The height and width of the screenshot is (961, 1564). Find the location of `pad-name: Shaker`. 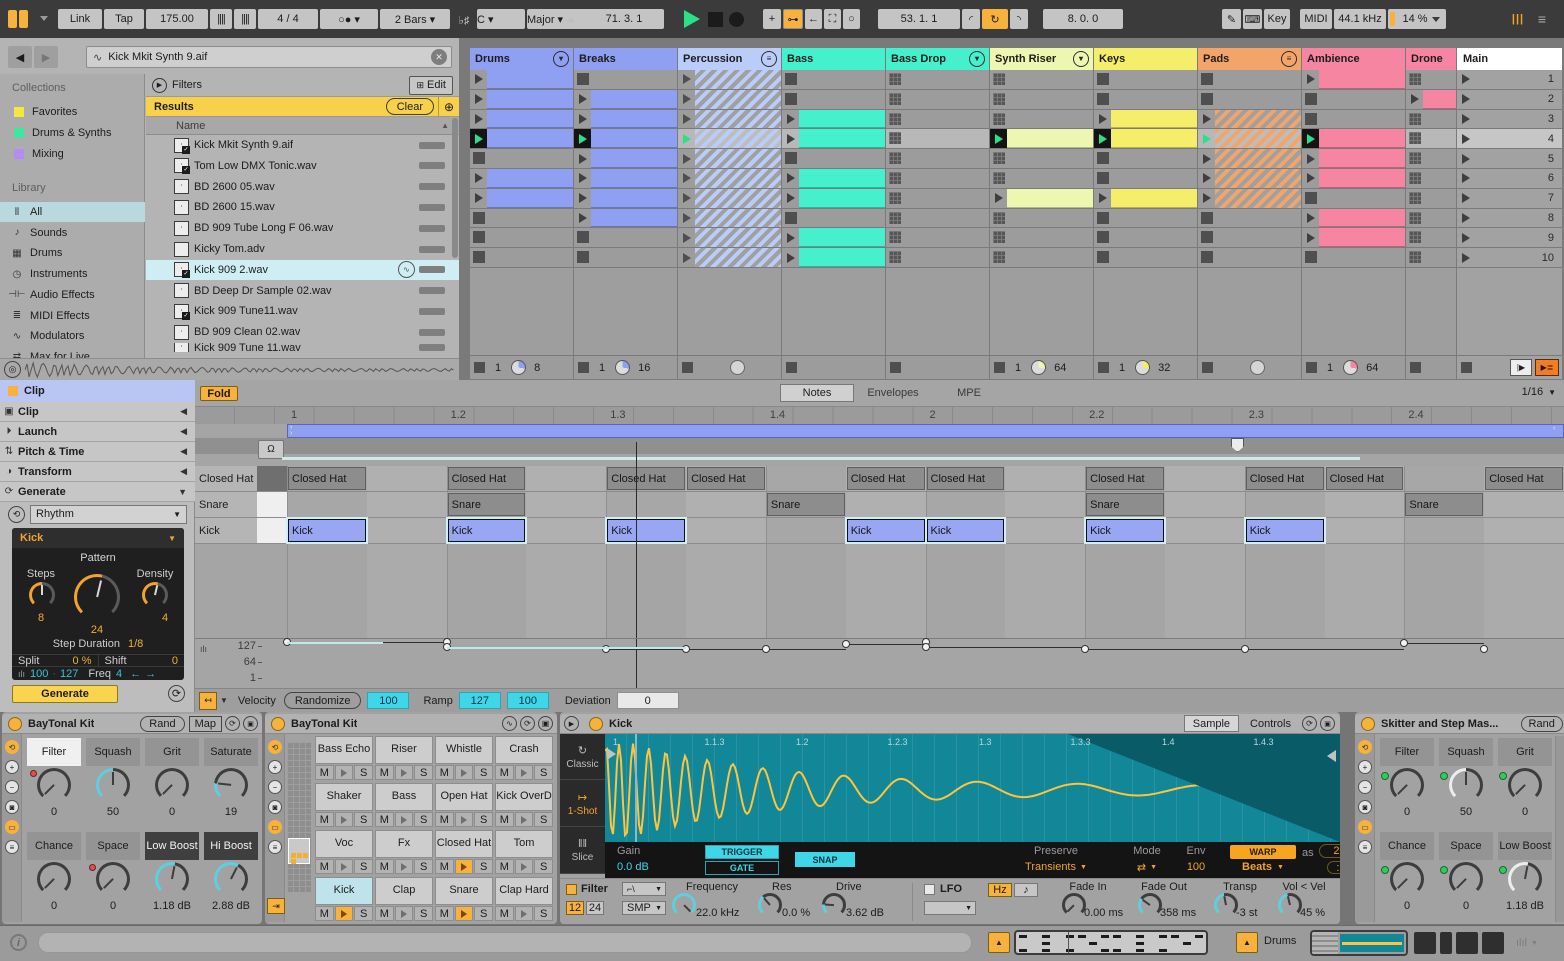

pad-name: Shaker is located at coordinates (344, 797).